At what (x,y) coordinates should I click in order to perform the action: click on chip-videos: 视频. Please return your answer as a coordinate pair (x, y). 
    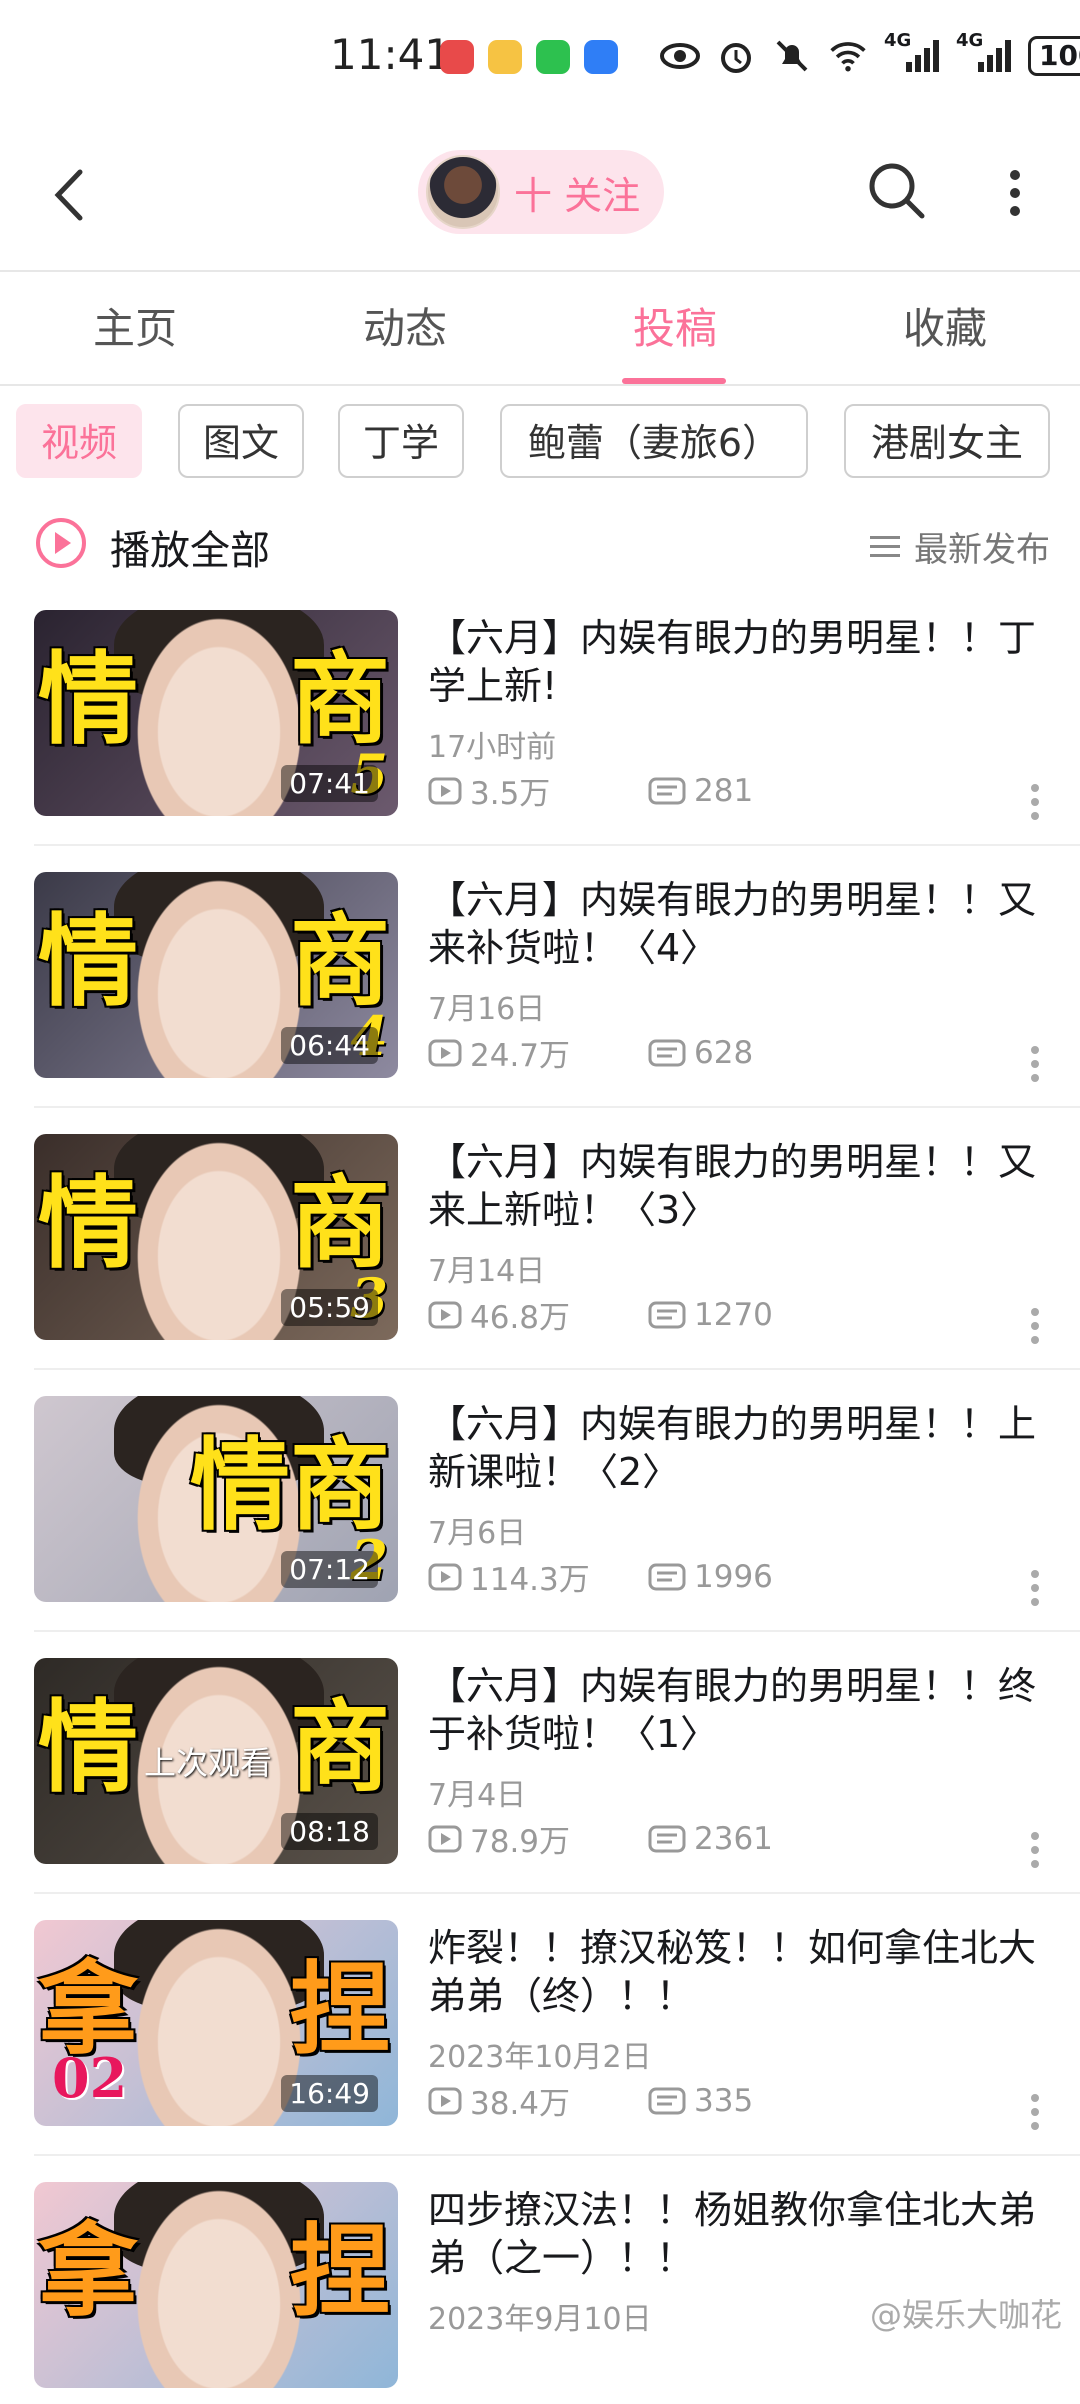
    Looking at the image, I should click on (79, 441).